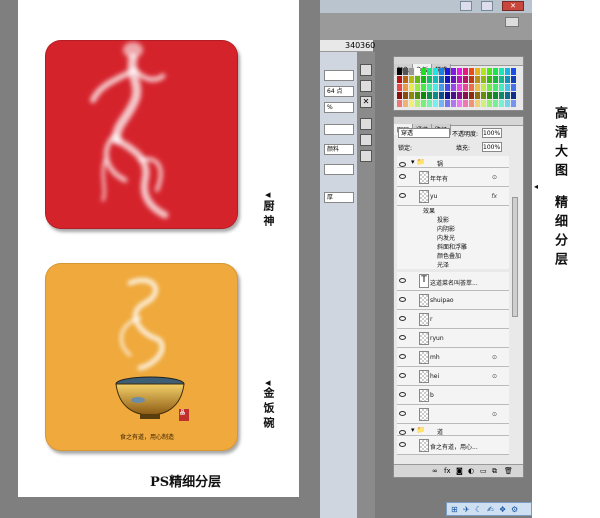 The width and height of the screenshot is (600, 518). I want to click on swatch-grid, so click(458, 88).